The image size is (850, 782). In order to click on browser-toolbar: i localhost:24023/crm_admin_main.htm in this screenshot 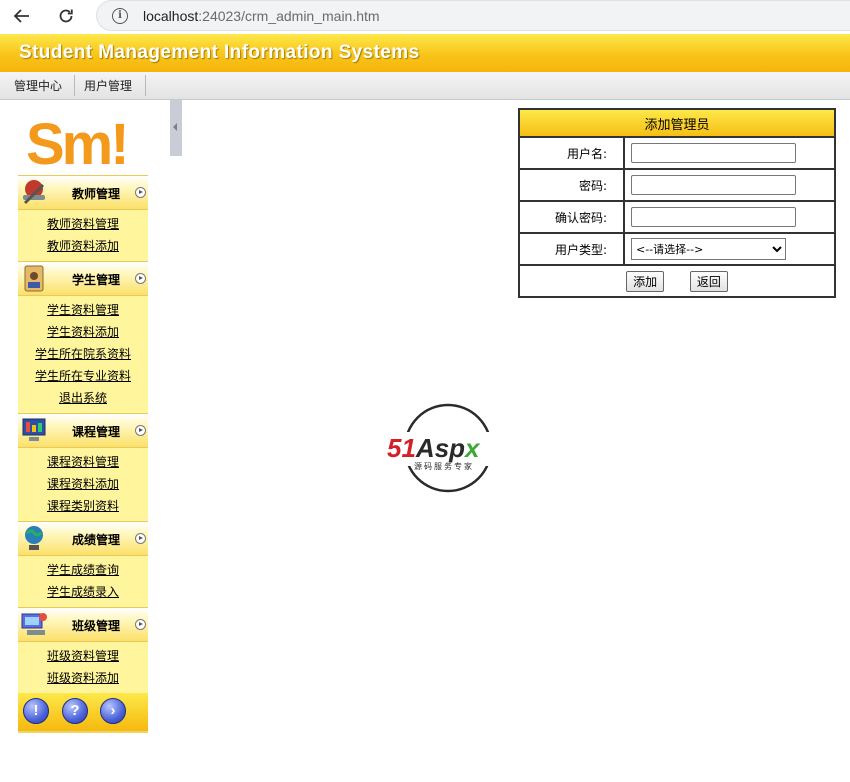, I will do `click(425, 16)`.